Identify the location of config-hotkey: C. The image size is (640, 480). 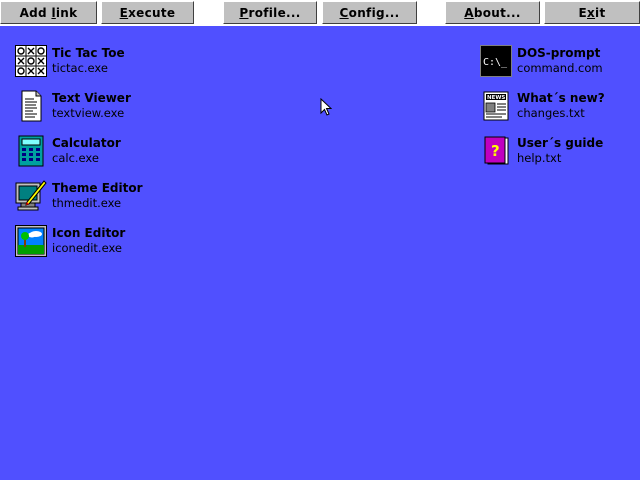
(344, 12).